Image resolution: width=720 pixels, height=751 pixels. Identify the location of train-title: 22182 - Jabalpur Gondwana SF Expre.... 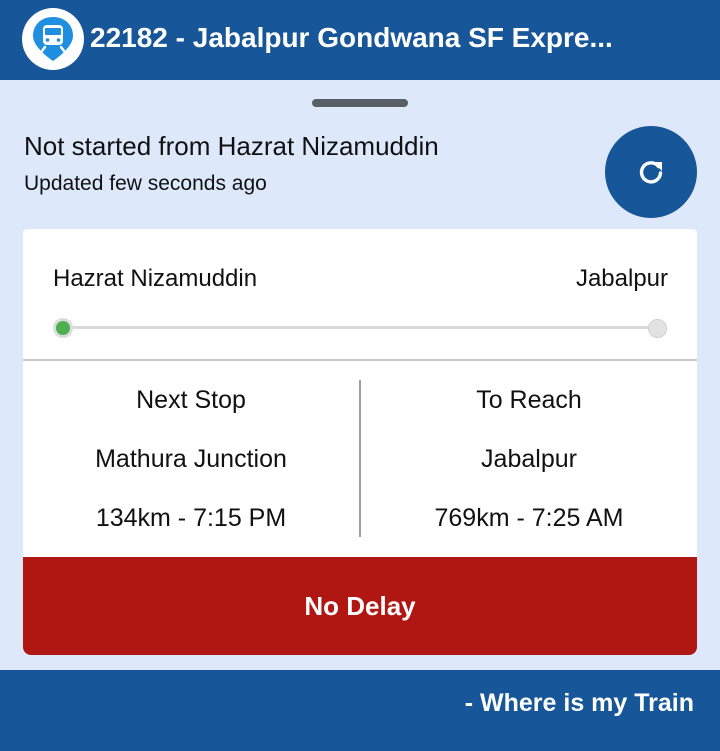
(351, 37).